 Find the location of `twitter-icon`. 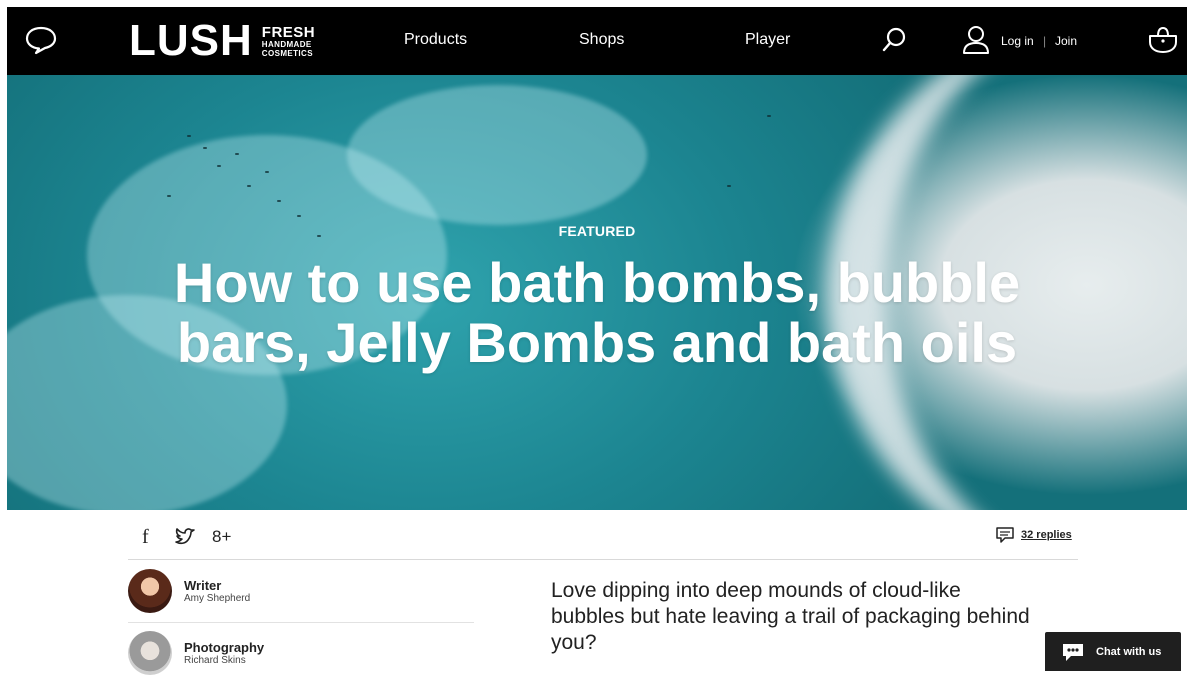

twitter-icon is located at coordinates (186, 537).